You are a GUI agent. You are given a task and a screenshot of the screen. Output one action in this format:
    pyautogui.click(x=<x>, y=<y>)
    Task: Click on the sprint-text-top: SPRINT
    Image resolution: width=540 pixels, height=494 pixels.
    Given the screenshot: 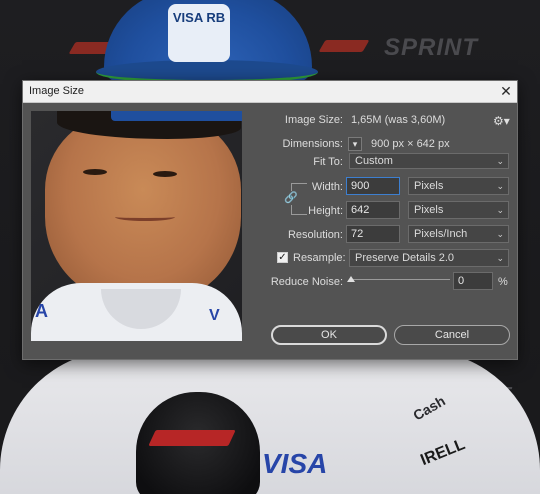 What is the action you would take?
    pyautogui.click(x=431, y=47)
    